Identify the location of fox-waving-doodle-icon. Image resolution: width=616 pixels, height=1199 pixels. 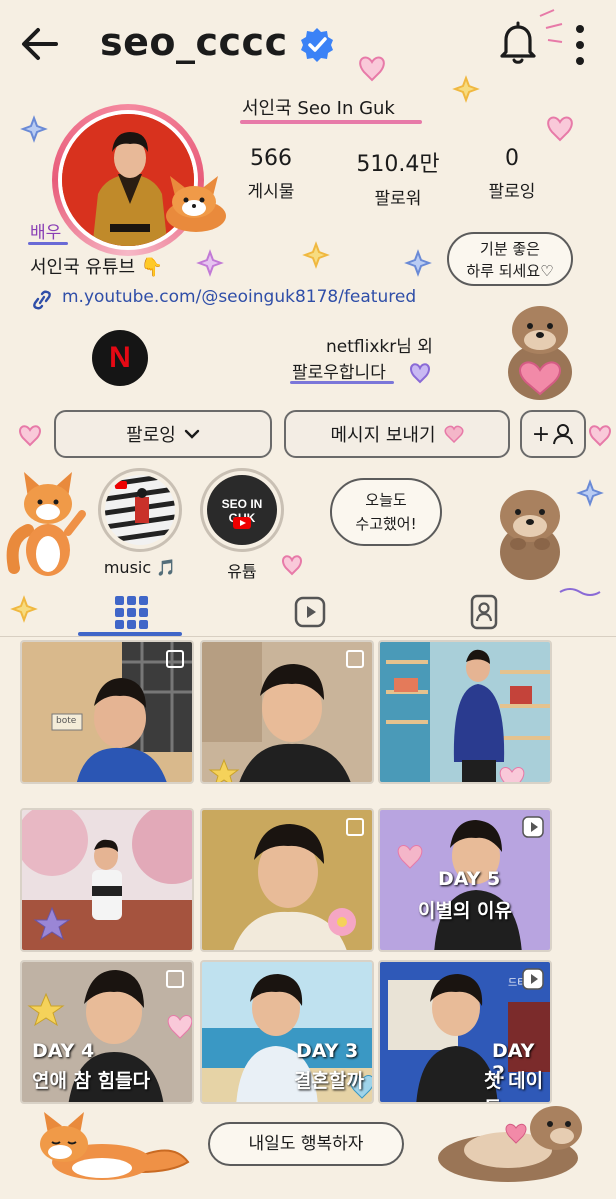
(46, 524).